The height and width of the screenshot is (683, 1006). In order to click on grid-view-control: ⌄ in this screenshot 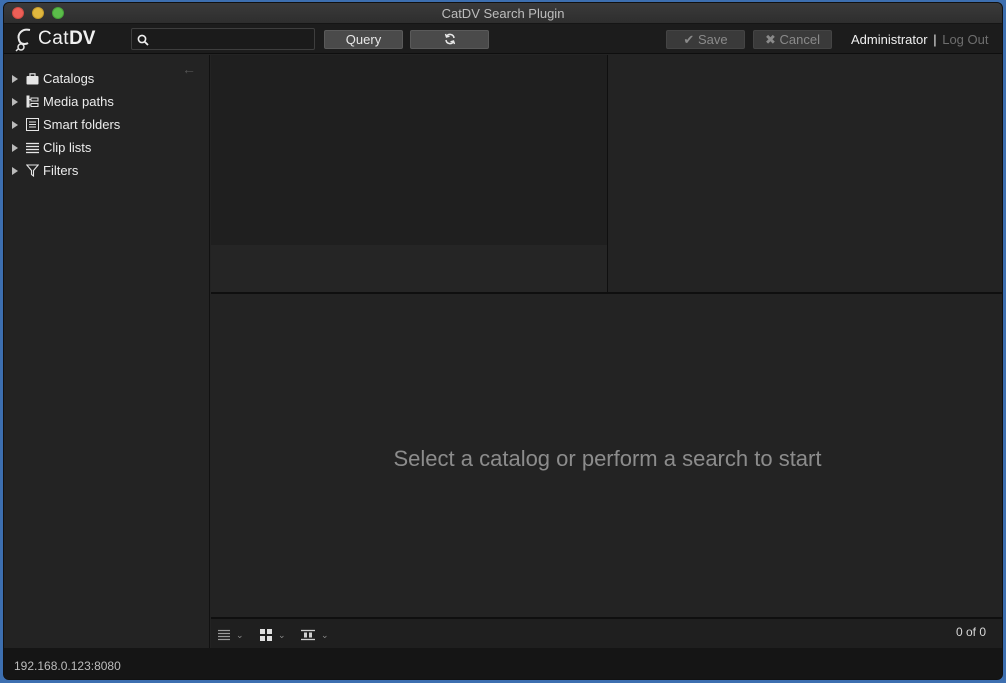, I will do `click(273, 635)`.